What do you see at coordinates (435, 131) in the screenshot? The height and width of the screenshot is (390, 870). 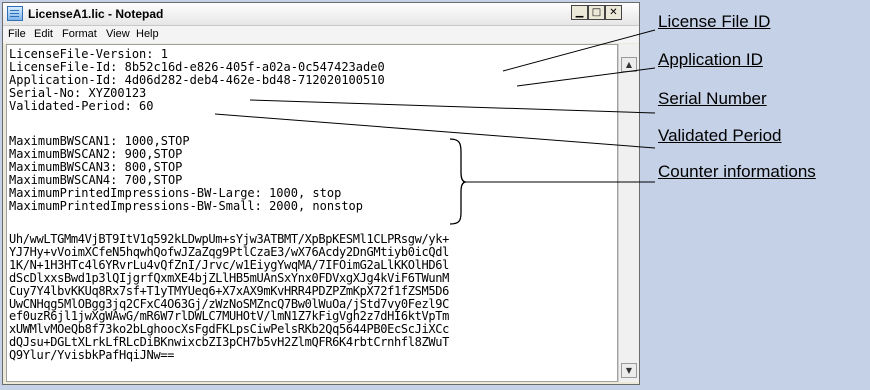 I see `leader-validated-period` at bounding box center [435, 131].